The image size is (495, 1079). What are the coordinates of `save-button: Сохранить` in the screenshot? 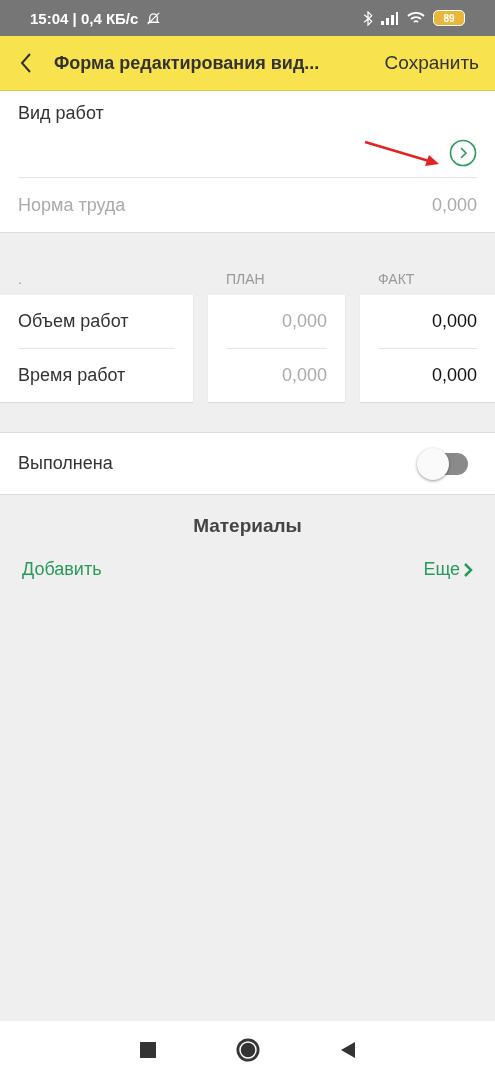 It's located at (431, 63).